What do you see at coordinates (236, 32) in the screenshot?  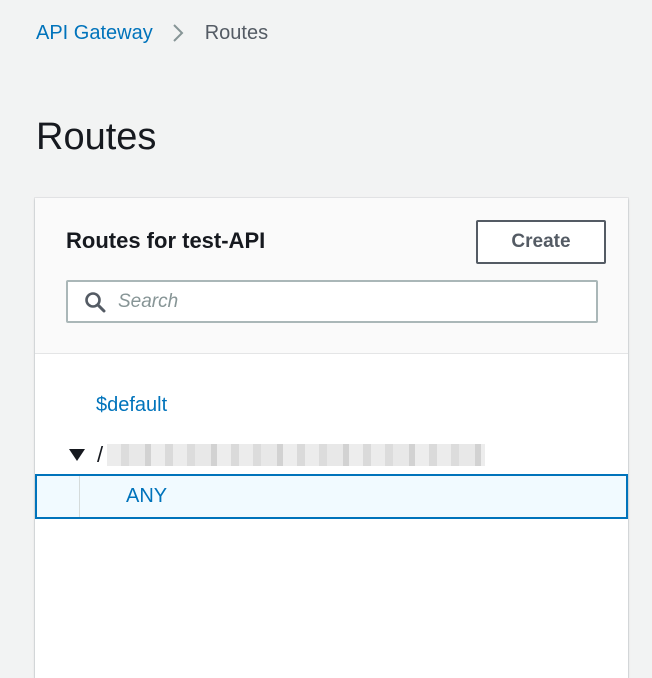 I see `breadcrumb-current: Routes` at bounding box center [236, 32].